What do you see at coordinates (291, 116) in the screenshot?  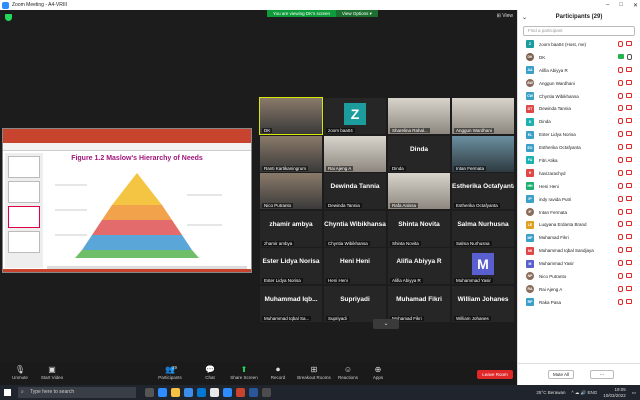 I see `video-tile: DK` at bounding box center [291, 116].